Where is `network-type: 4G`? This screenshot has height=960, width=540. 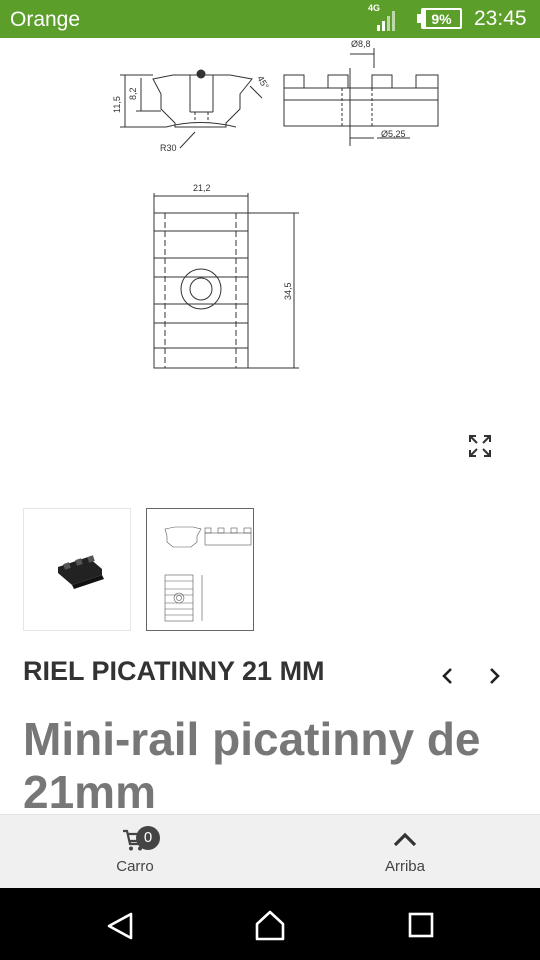 network-type: 4G is located at coordinates (374, 8).